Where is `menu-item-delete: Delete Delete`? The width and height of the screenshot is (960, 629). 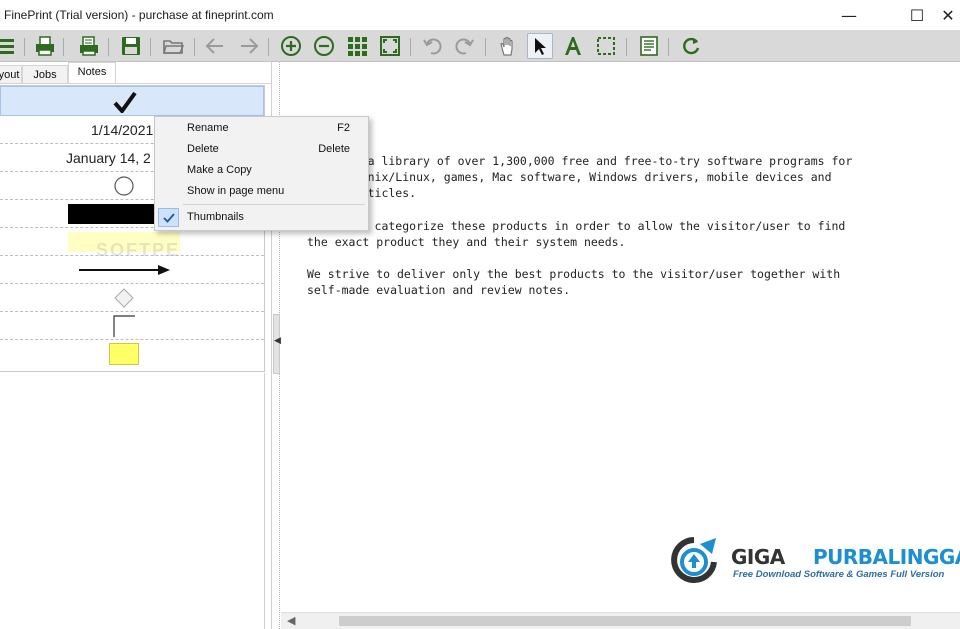 menu-item-delete: Delete Delete is located at coordinates (261, 149).